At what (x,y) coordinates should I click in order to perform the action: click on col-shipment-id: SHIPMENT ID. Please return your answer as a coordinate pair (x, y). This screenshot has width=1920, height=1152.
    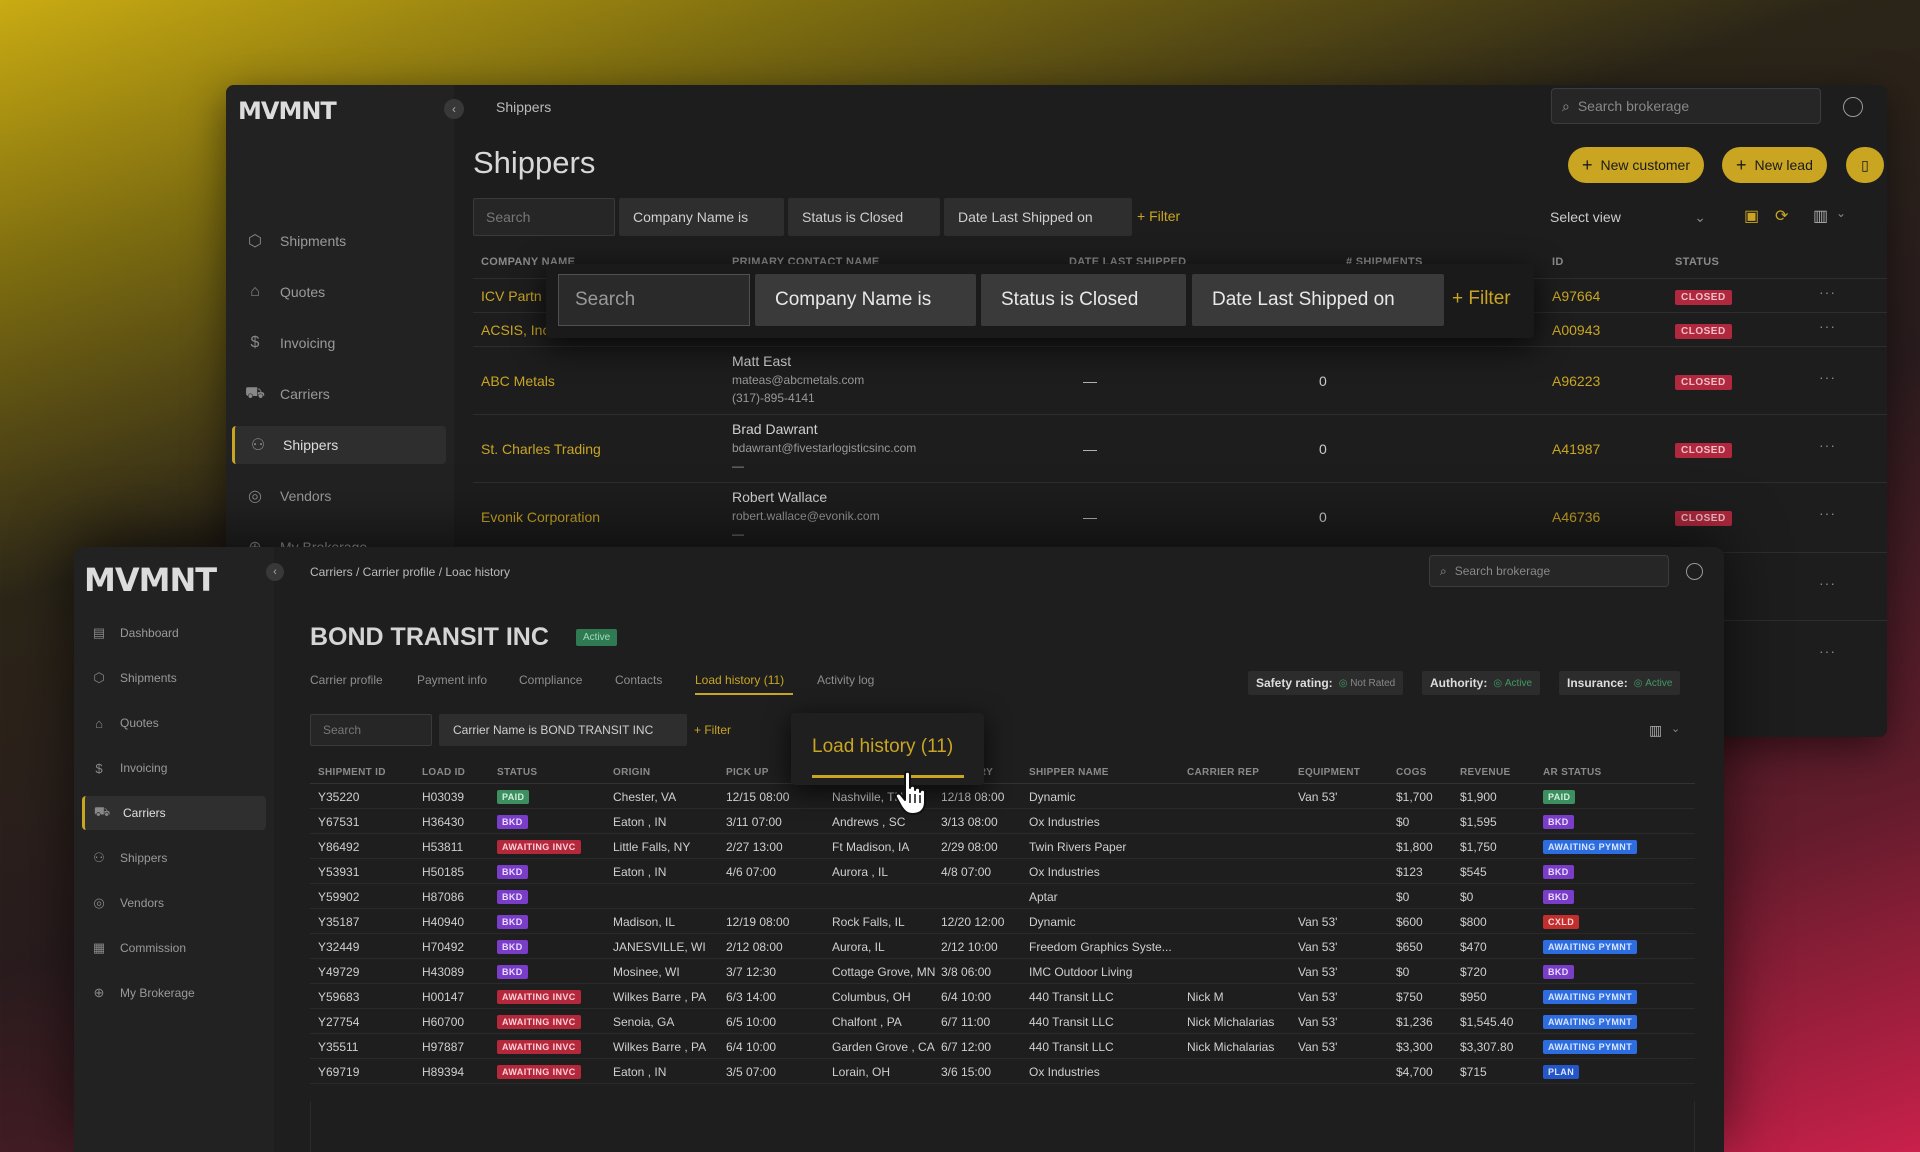
    Looking at the image, I should click on (352, 772).